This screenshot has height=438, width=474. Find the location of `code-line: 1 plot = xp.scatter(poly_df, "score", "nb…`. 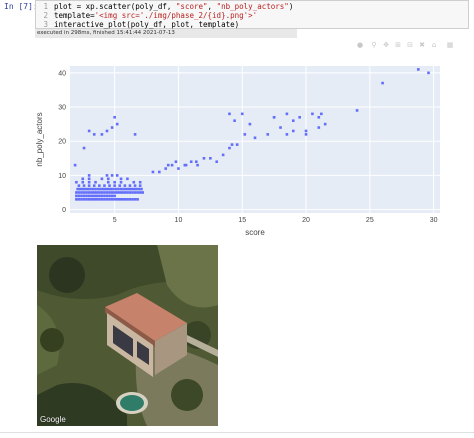

code-line: 1 plot = xp.scatter(poly_df, "score", "nb… is located at coordinates (165, 6).